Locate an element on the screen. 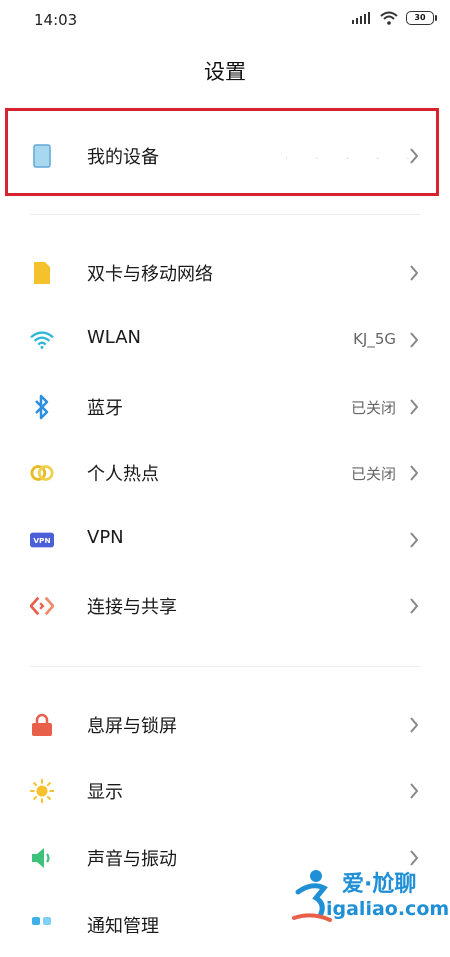 Image resolution: width=450 pixels, height=957 pixels. settings-item-hotspot: 个人热点 已关闭 is located at coordinates (225, 473).